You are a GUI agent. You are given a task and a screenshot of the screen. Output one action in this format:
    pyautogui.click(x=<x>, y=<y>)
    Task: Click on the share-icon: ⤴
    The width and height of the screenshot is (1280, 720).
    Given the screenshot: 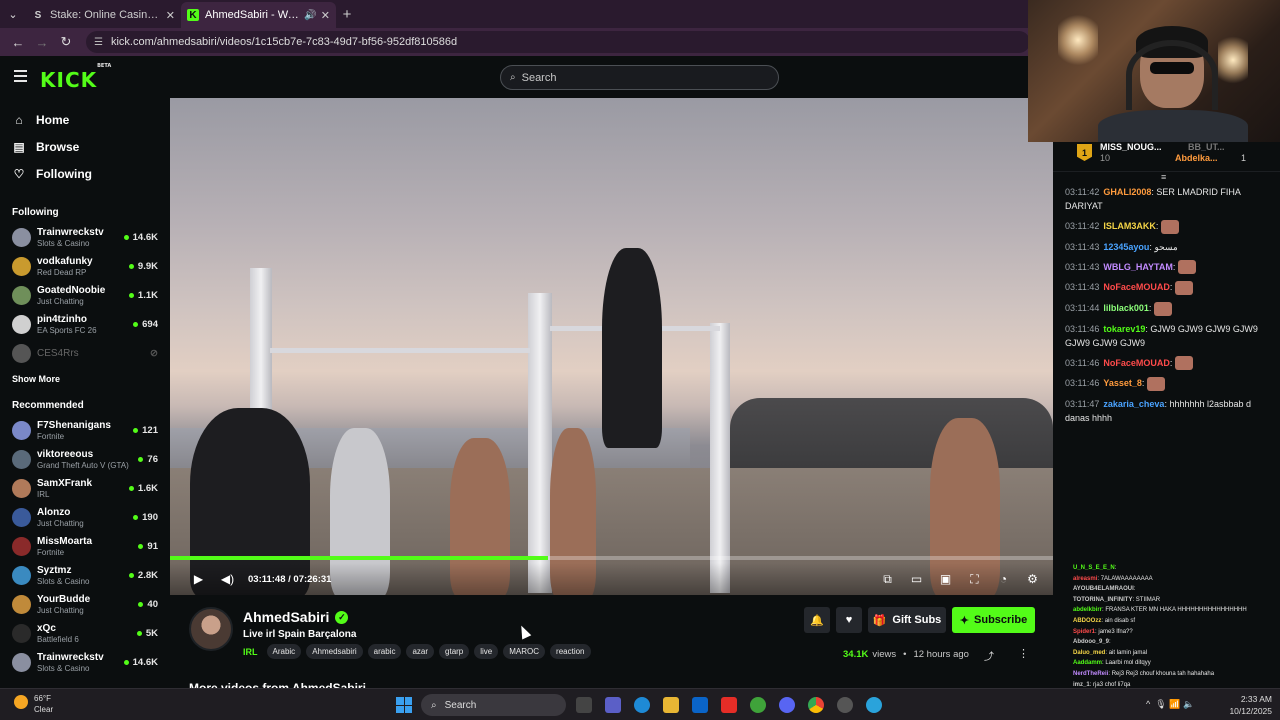 What is the action you would take?
    pyautogui.click(x=989, y=655)
    